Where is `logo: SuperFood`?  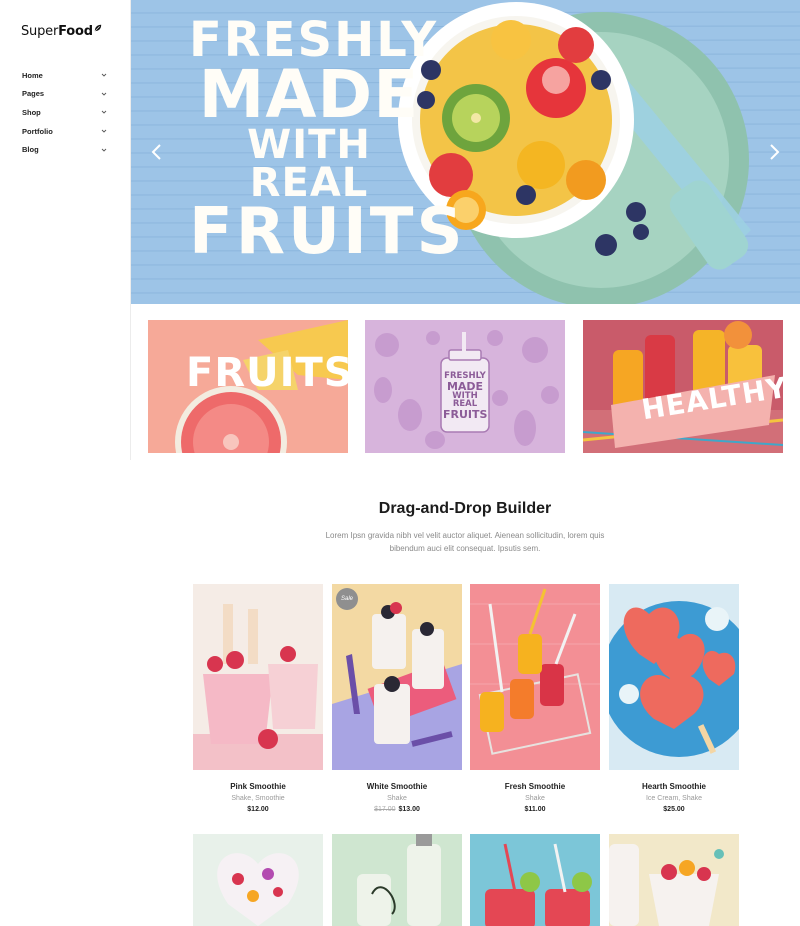 logo: SuperFood is located at coordinates (61, 31).